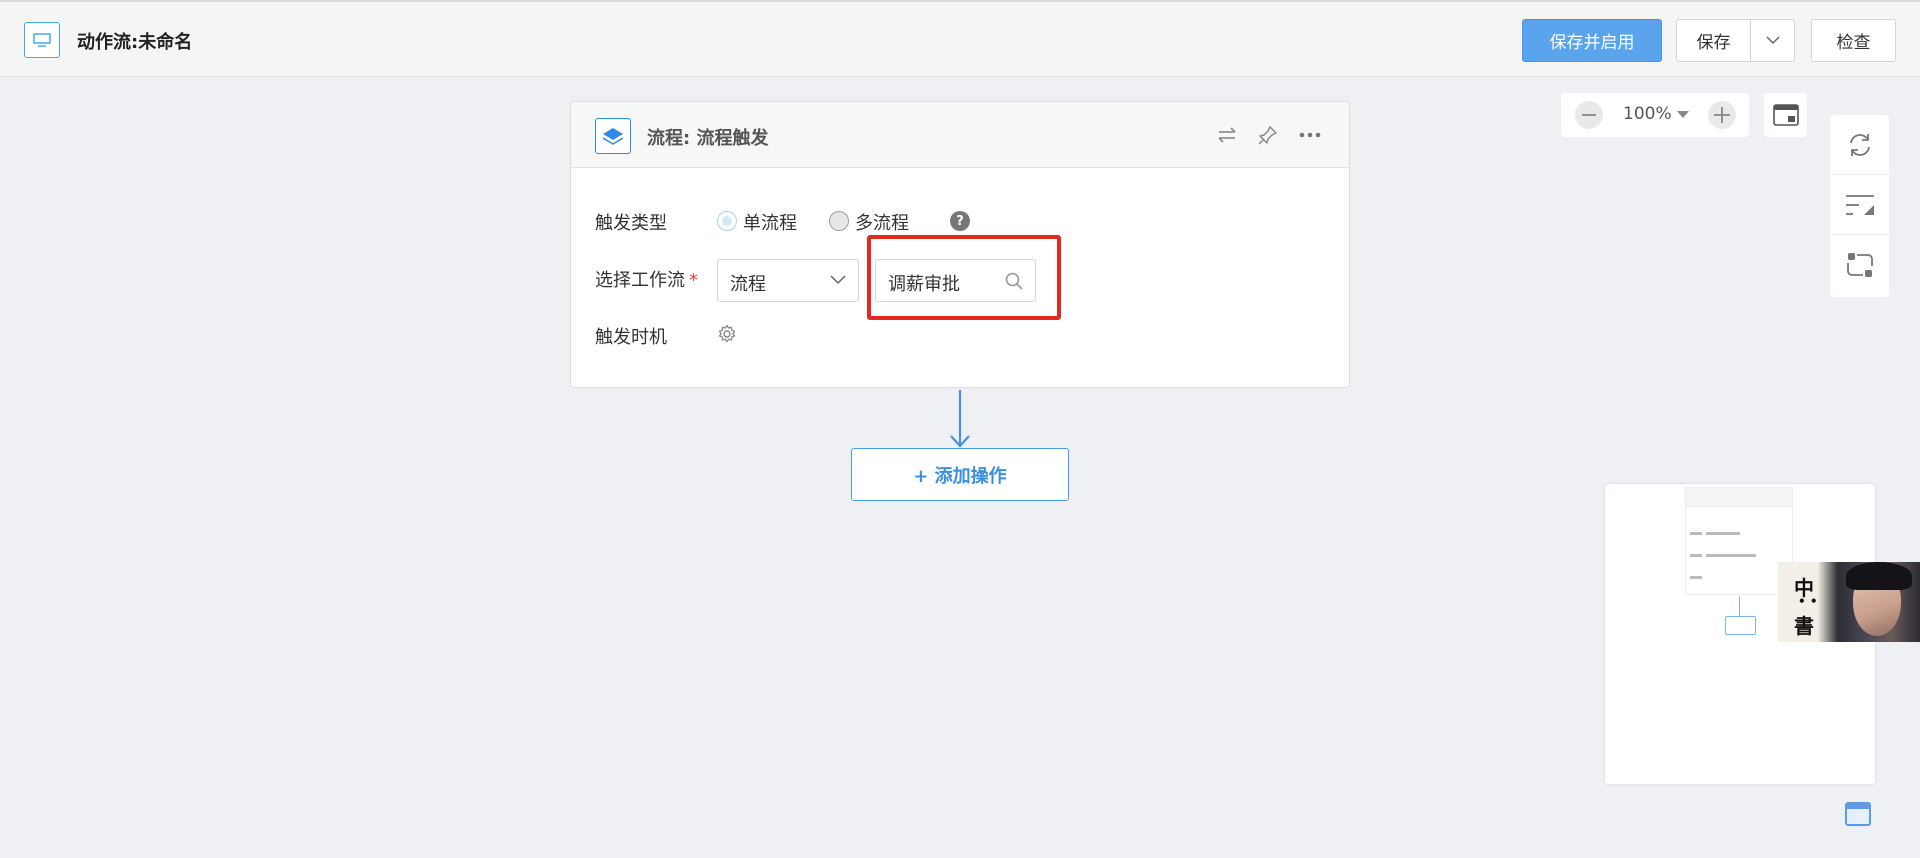  Describe the element at coordinates (1853, 40) in the screenshot. I see `check-button: 检查` at that location.